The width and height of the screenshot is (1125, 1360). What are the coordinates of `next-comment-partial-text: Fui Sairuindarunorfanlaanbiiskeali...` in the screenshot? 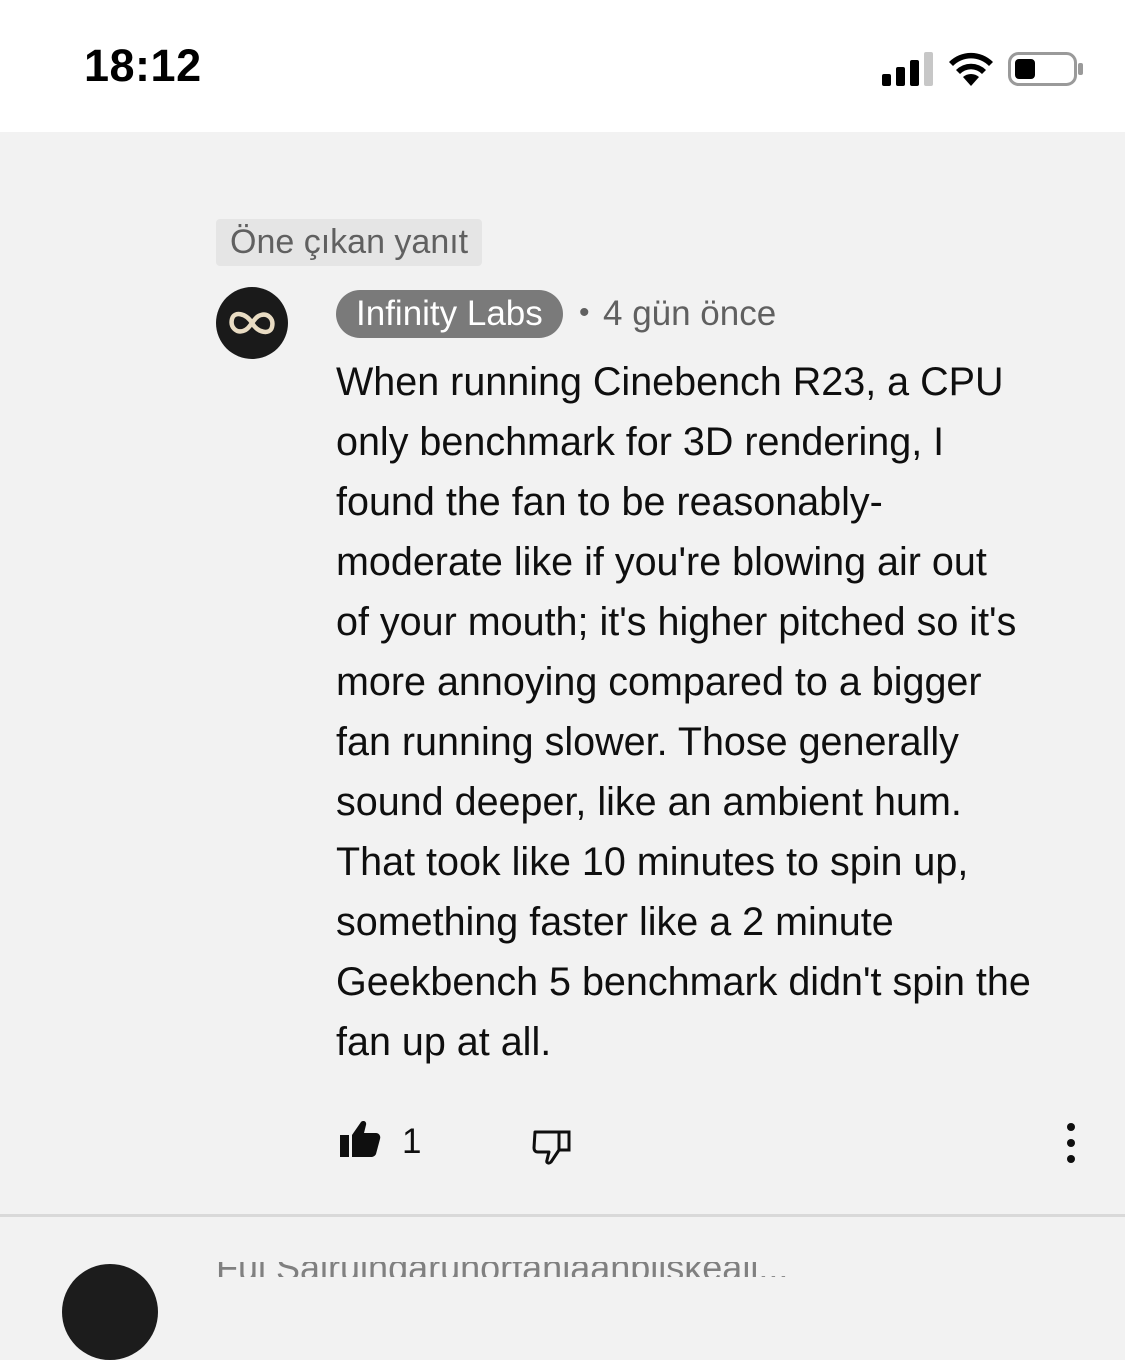 It's located at (516, 1269).